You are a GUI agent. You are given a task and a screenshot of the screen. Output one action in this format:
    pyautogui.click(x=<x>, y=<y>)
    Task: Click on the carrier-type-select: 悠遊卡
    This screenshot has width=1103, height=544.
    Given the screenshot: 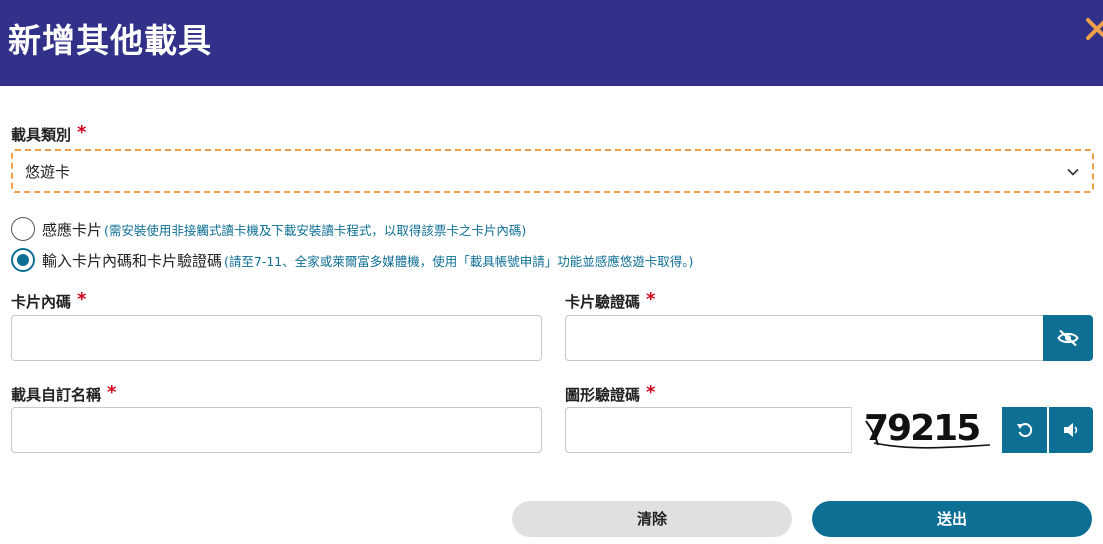 What is the action you would take?
    pyautogui.click(x=552, y=171)
    